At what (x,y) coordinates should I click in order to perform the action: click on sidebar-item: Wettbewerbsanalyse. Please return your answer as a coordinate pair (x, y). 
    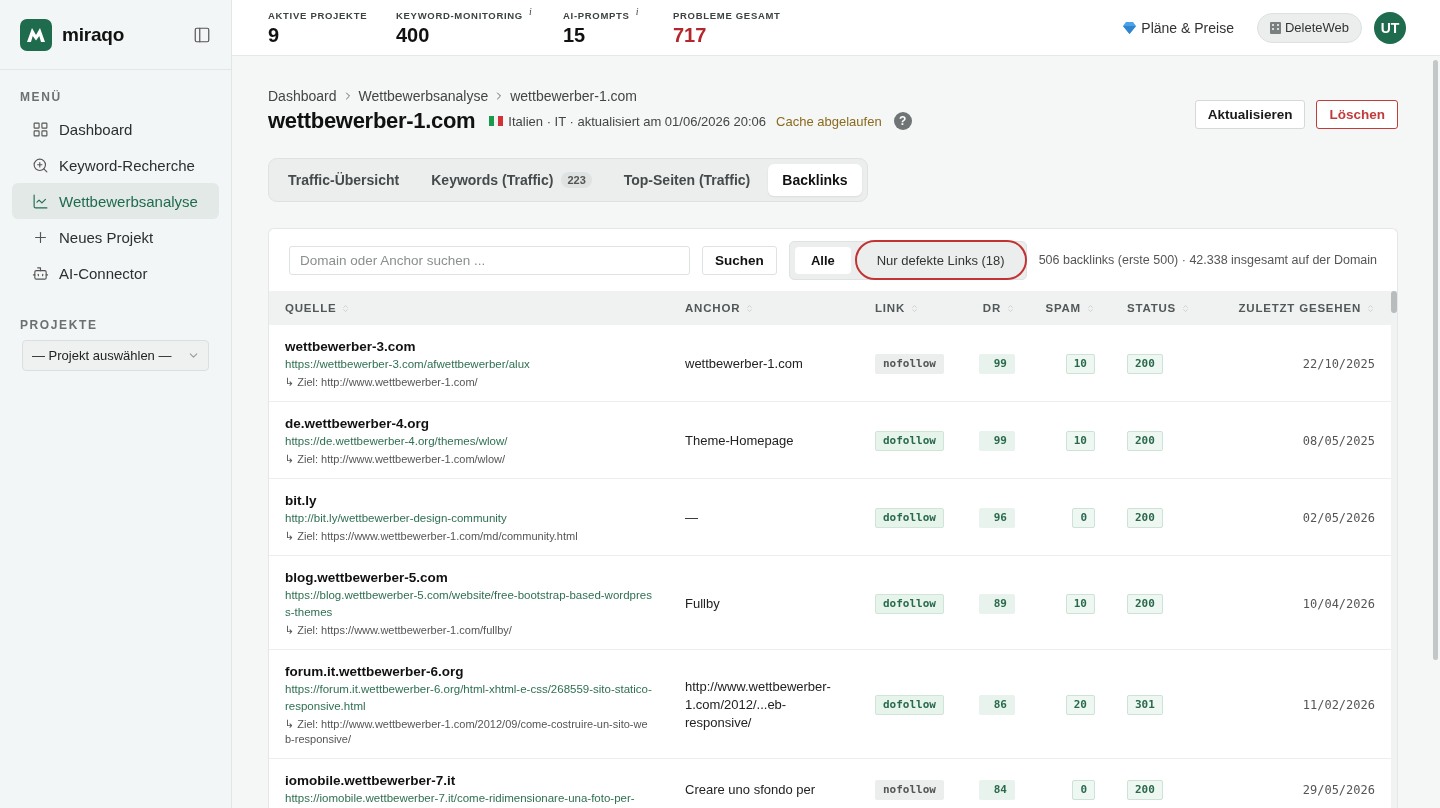
    Looking at the image, I should click on (115, 201).